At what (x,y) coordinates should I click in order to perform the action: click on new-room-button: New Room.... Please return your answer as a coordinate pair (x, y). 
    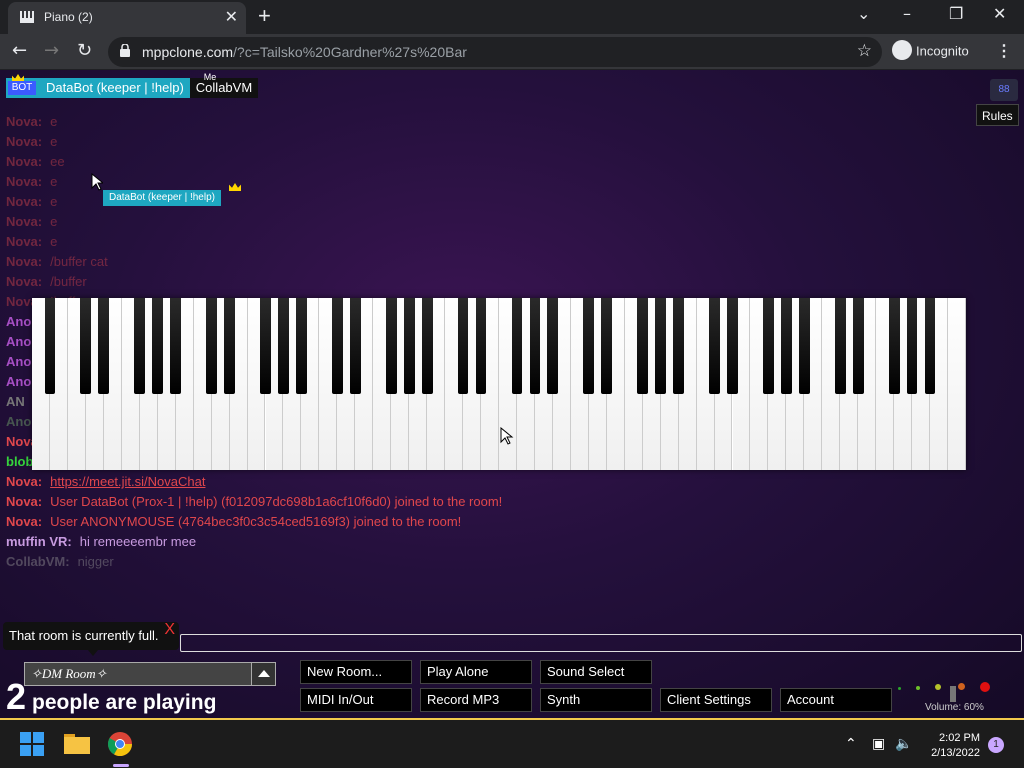
    Looking at the image, I should click on (356, 672).